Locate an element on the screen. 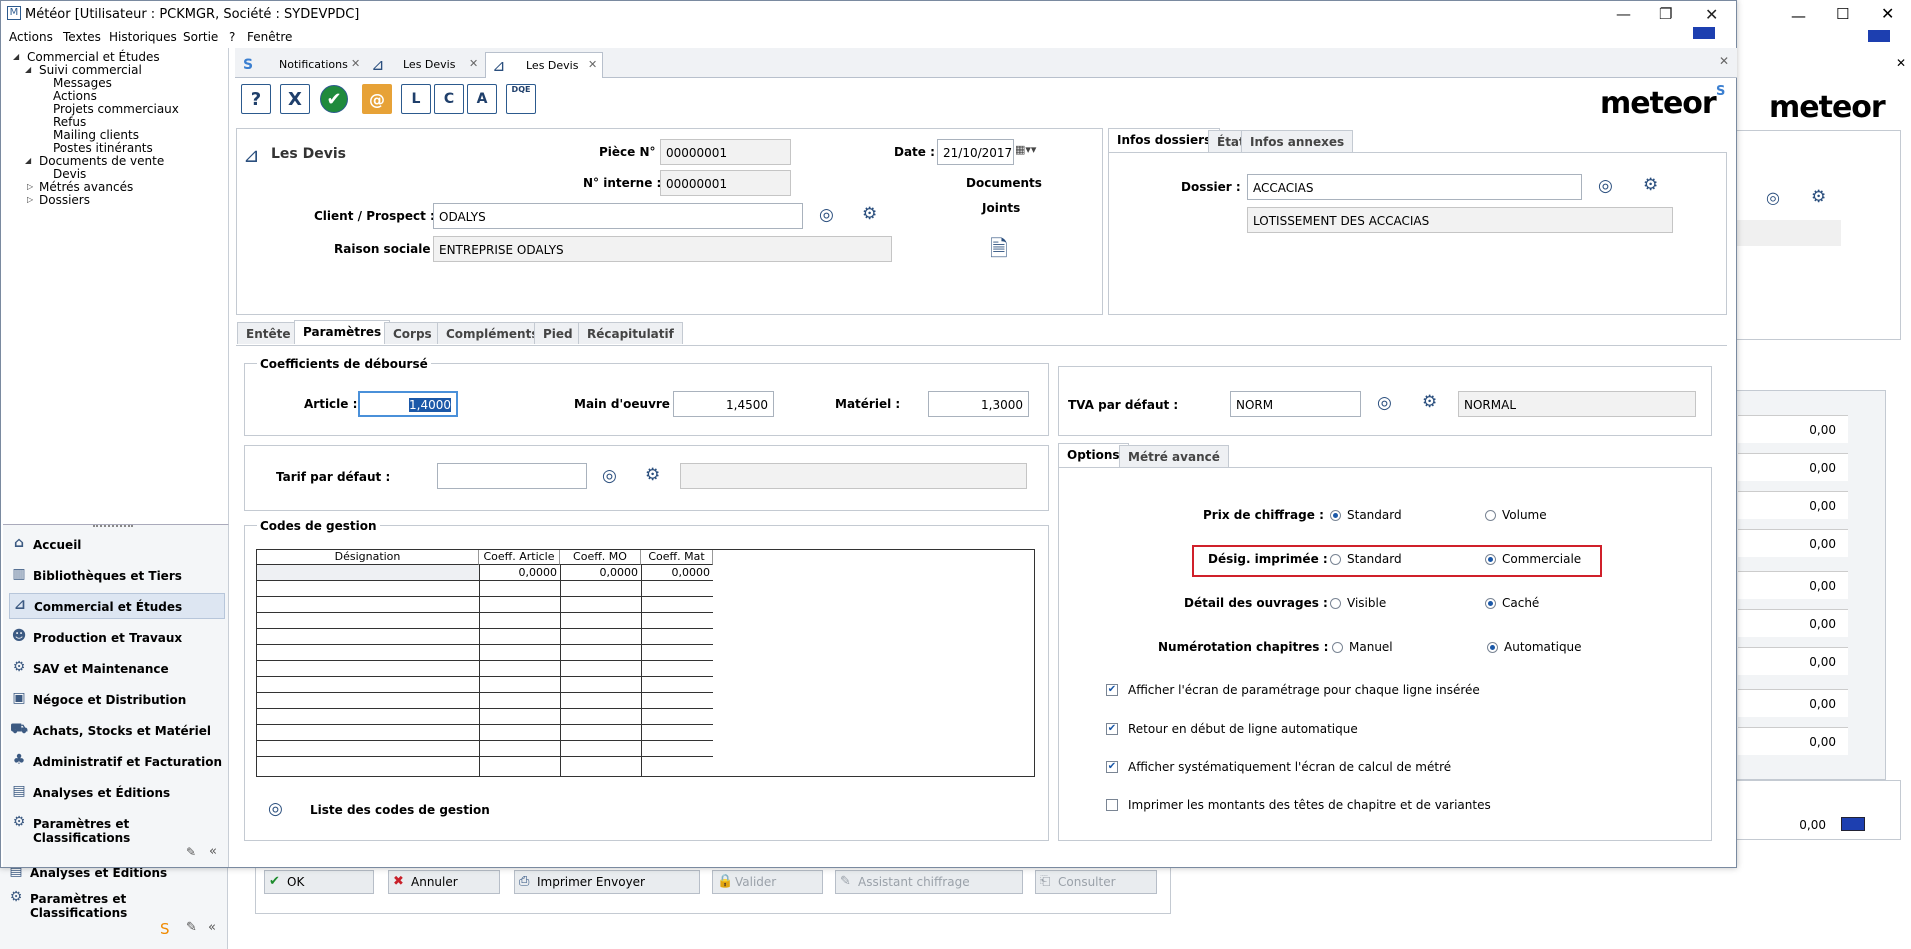 The height and width of the screenshot is (949, 1911). tree-leaf: Projets commerciaux is located at coordinates (116, 109).